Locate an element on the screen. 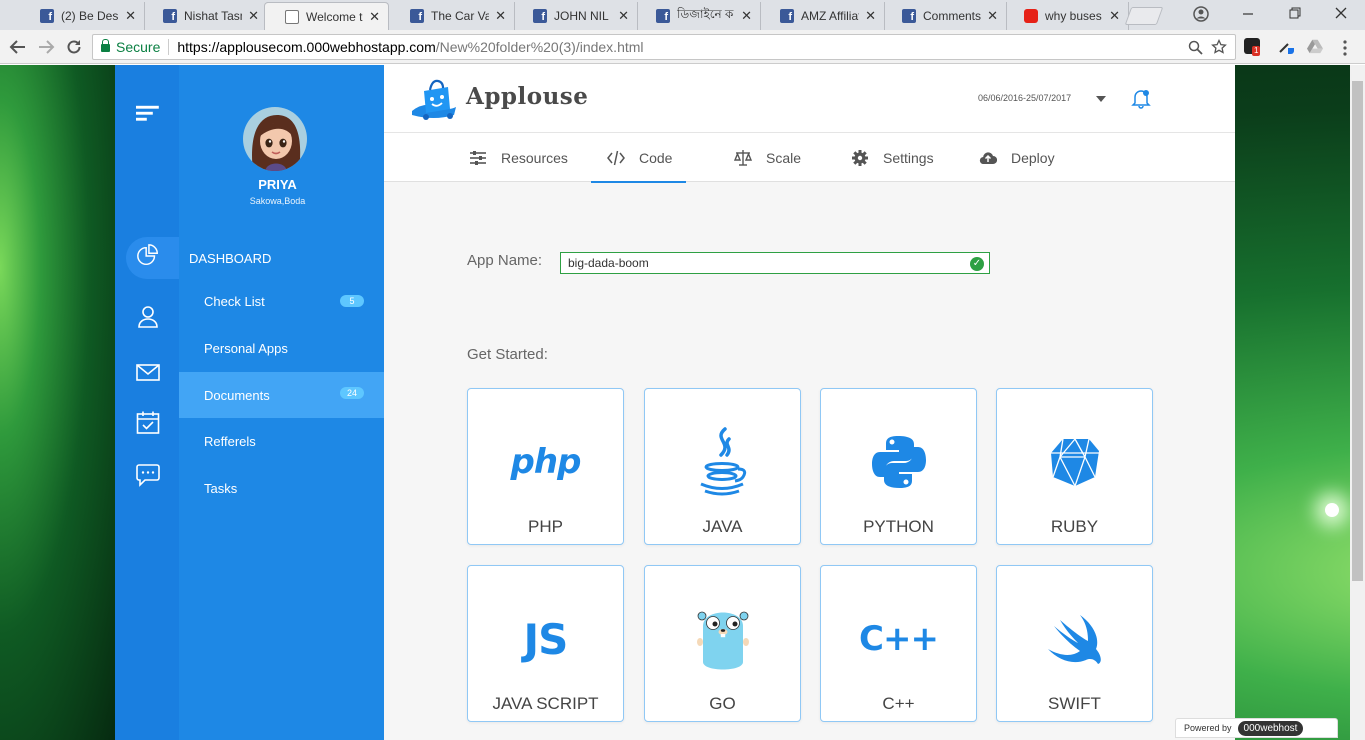 The height and width of the screenshot is (740, 1365). drive-extension-icon is located at coordinates (1315, 46).